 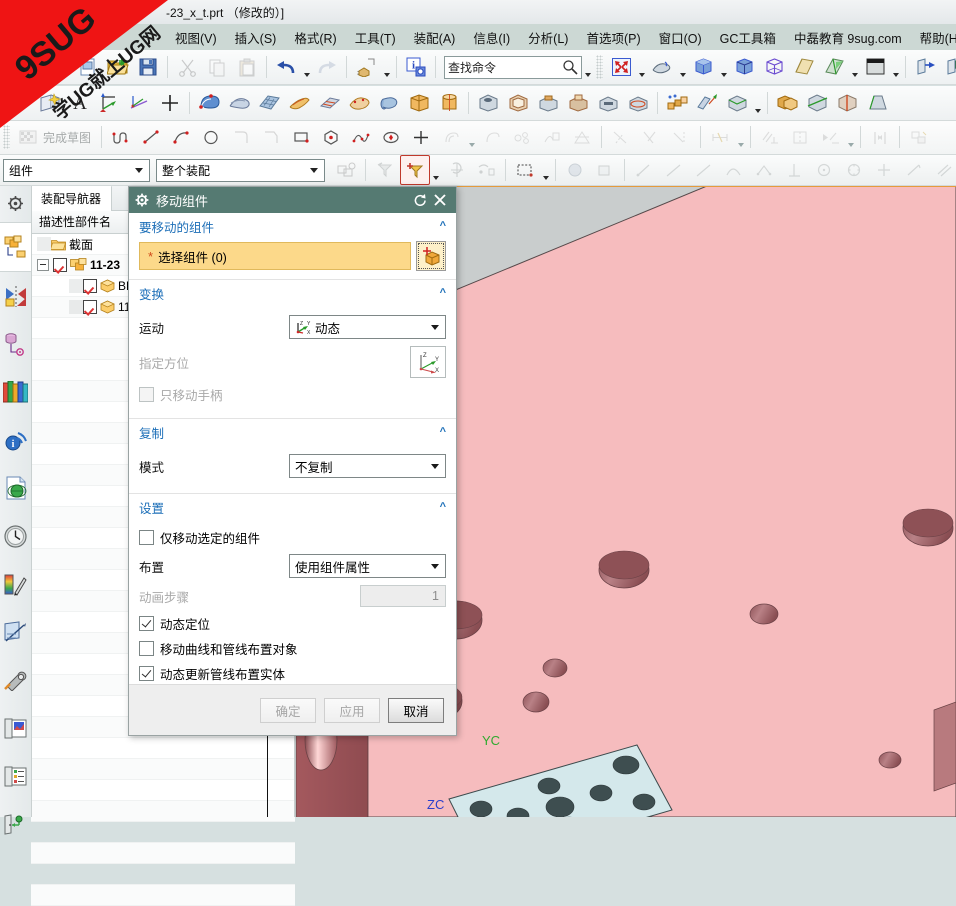 What do you see at coordinates (292, 648) in the screenshot?
I see `move-curves-checkbox: 移动曲线和管线布置对象` at bounding box center [292, 648].